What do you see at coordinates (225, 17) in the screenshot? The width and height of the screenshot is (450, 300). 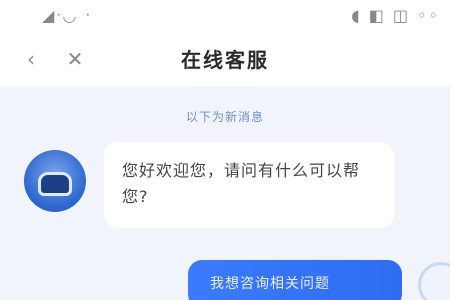 I see `status-bar: ◢ᐧ◡ ᐧ ◖ ◧ ◫ ◦◦` at bounding box center [225, 17].